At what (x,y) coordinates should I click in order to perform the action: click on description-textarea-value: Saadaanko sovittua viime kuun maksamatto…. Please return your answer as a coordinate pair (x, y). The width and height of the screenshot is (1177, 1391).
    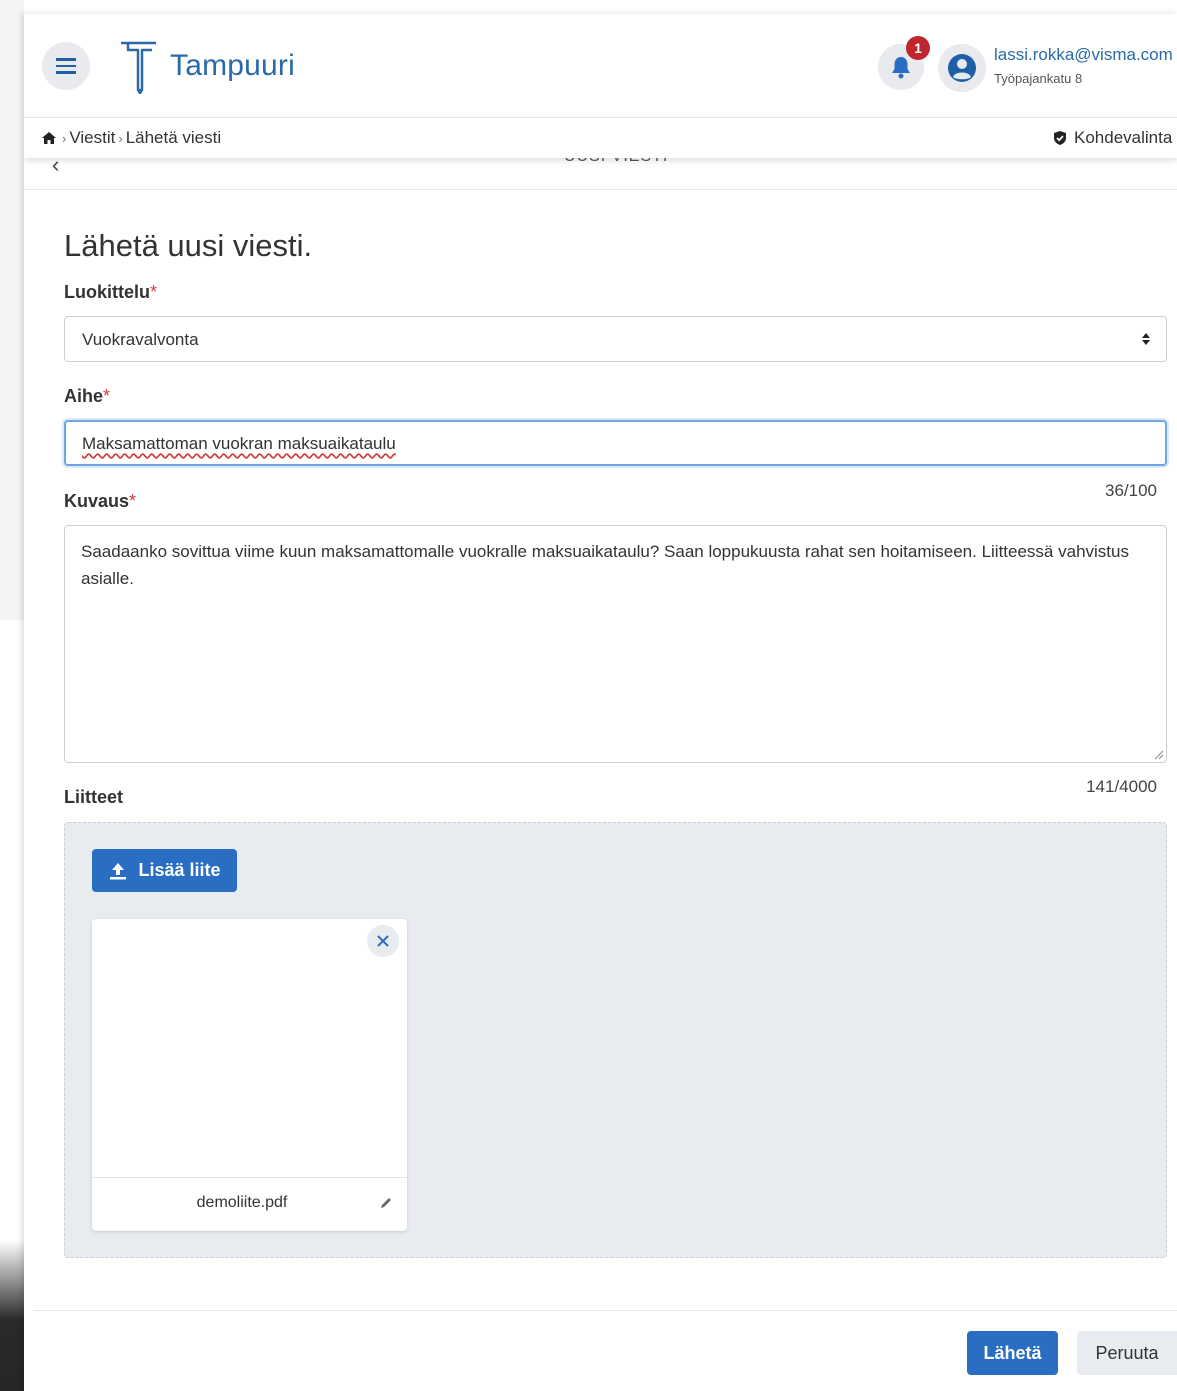
    Looking at the image, I should click on (605, 565).